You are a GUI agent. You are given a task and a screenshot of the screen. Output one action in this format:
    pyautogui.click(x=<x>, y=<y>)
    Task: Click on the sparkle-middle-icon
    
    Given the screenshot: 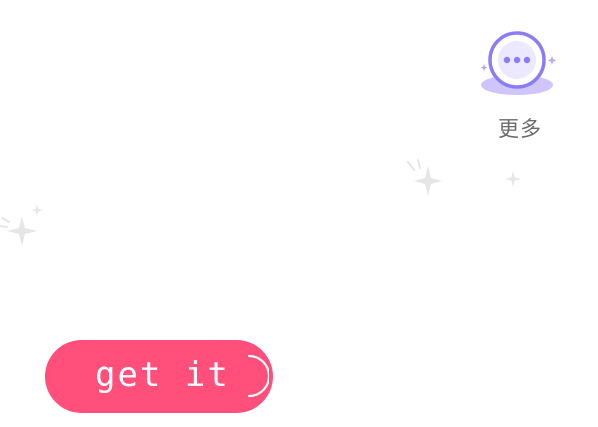 What is the action you would take?
    pyautogui.click(x=424, y=177)
    